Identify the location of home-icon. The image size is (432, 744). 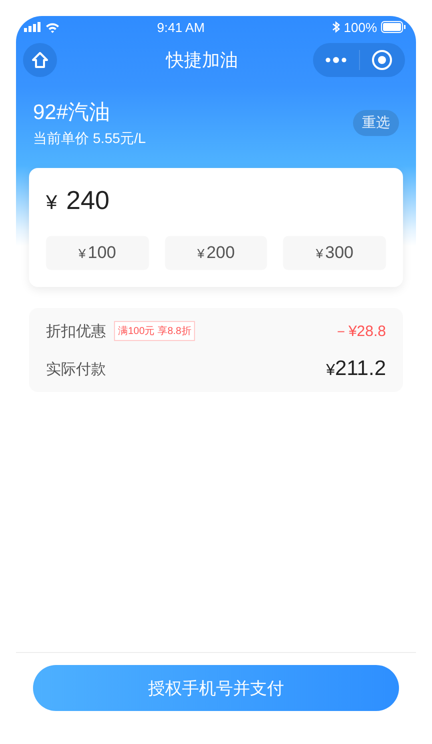
(40, 60).